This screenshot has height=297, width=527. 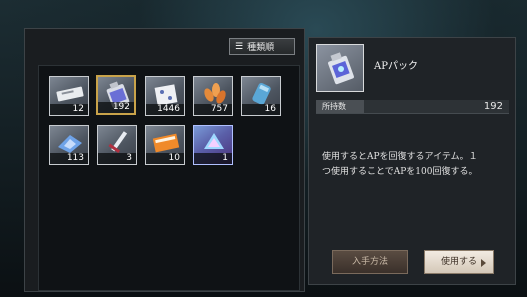 I want to click on sort-button: ☰ 種類順, so click(x=262, y=46).